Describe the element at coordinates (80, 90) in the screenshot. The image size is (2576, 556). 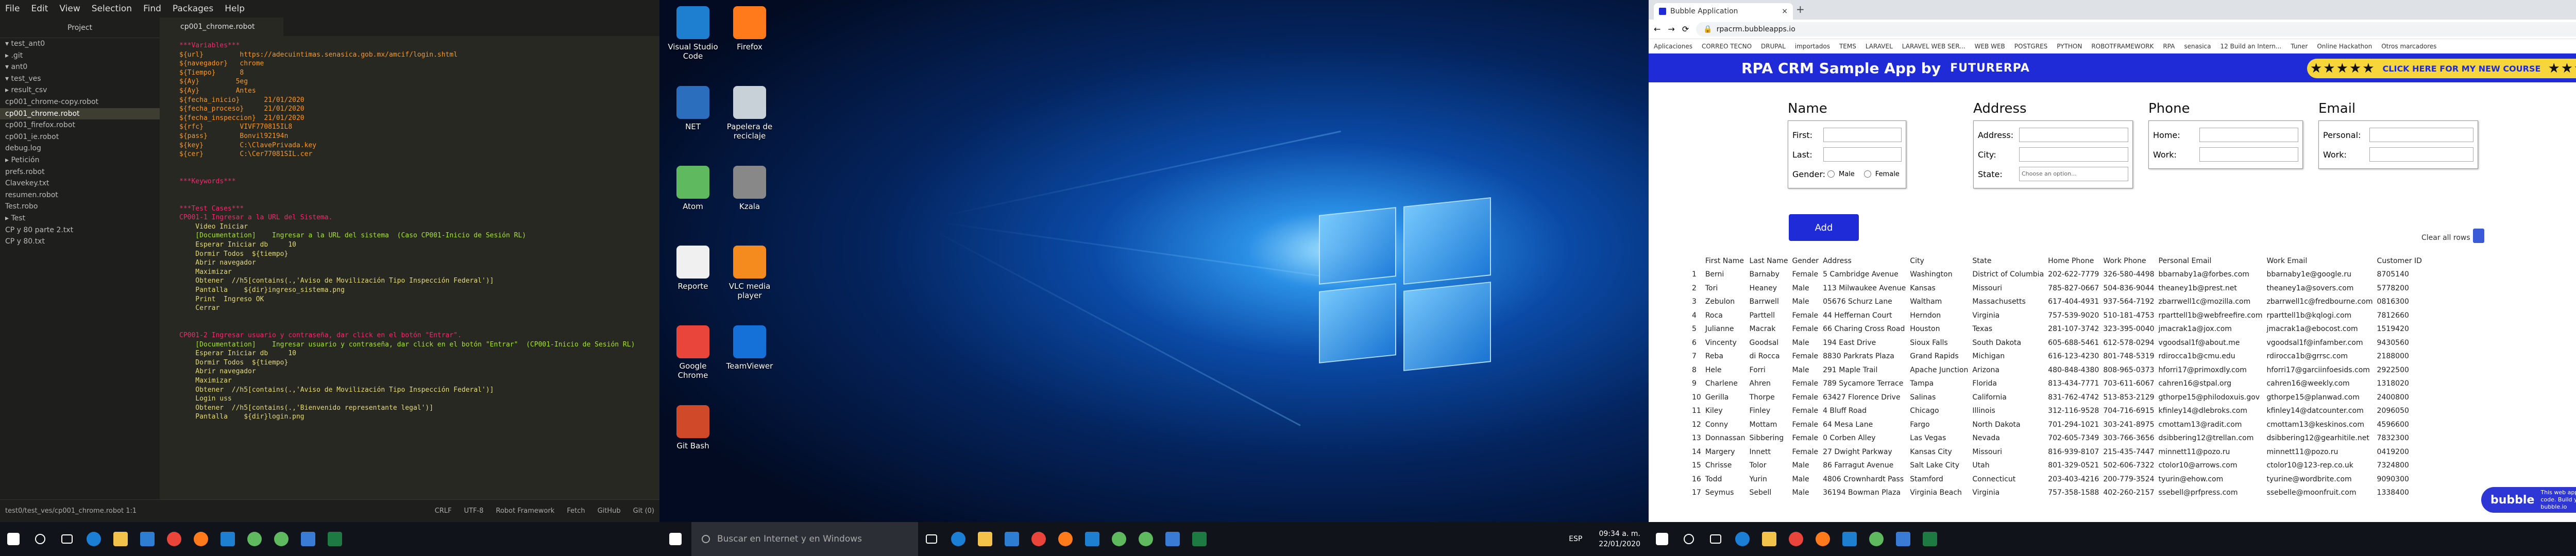
I see `tree-item: ▸ result_csv` at that location.